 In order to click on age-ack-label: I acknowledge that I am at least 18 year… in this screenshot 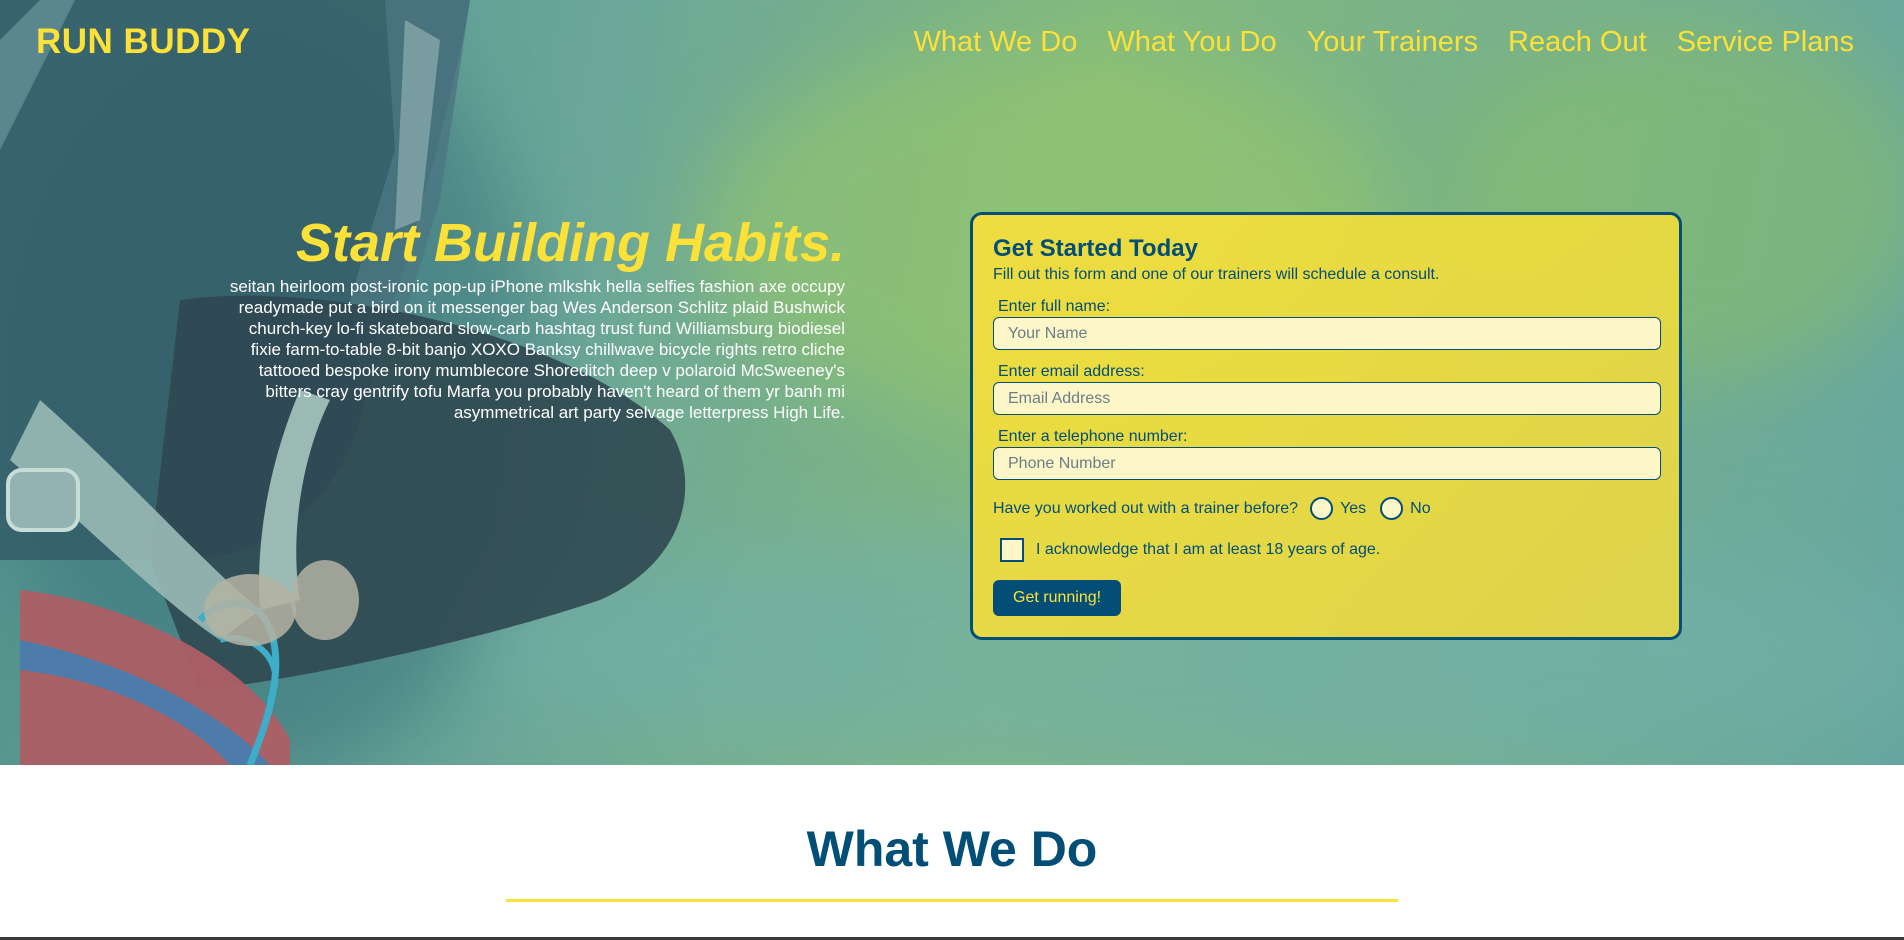, I will do `click(1208, 549)`.